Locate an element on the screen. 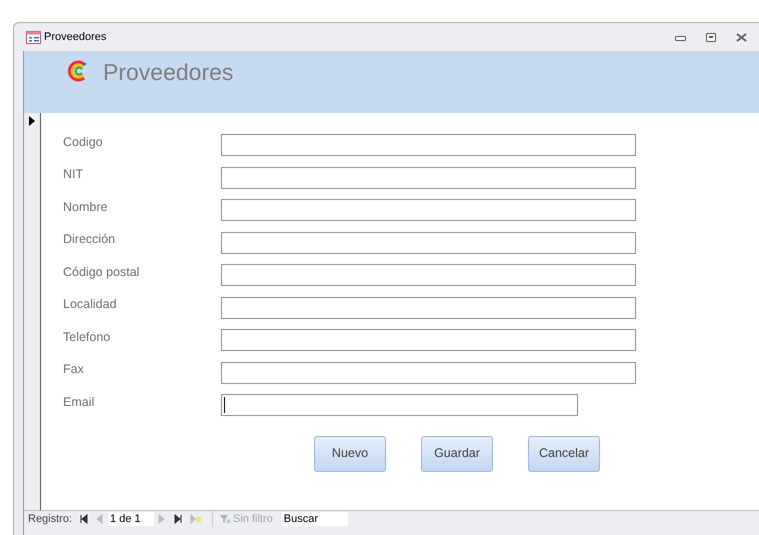  form-button: Guardar is located at coordinates (457, 454).